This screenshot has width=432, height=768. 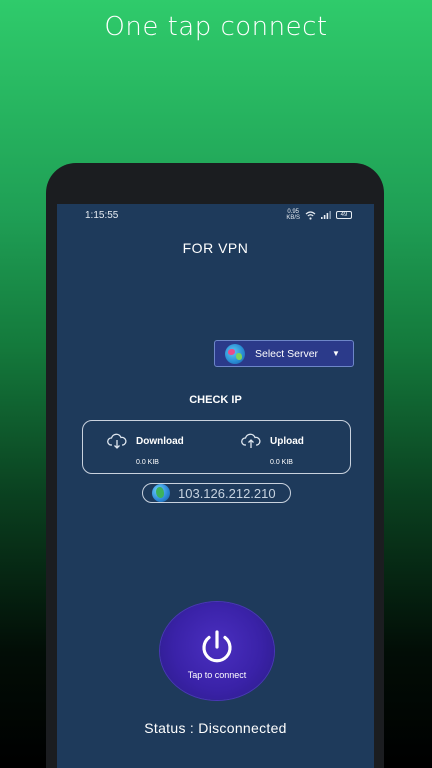 I want to click on chevron-down-icon: ▼, so click(x=336, y=353).